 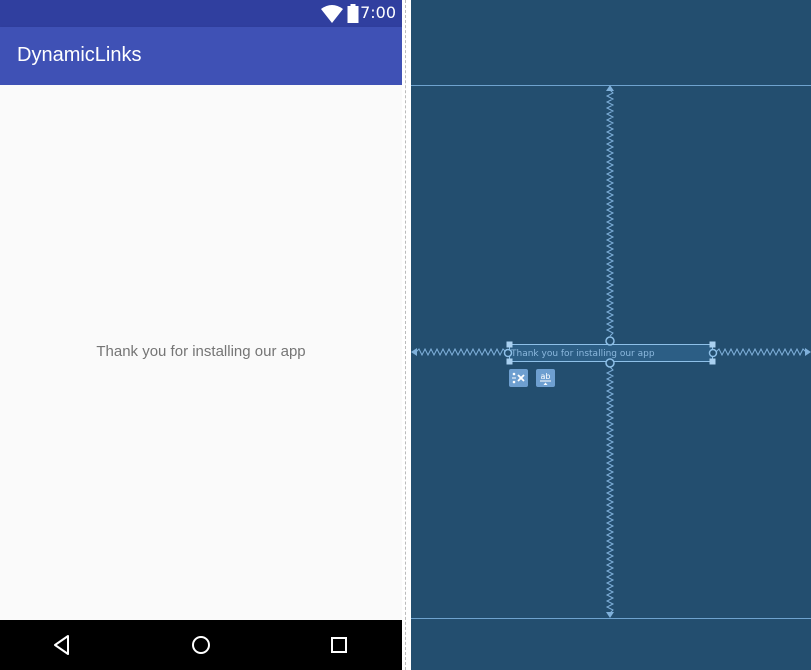 I want to click on blueprint-textview-label: Thank you for installing our app, so click(x=583, y=354).